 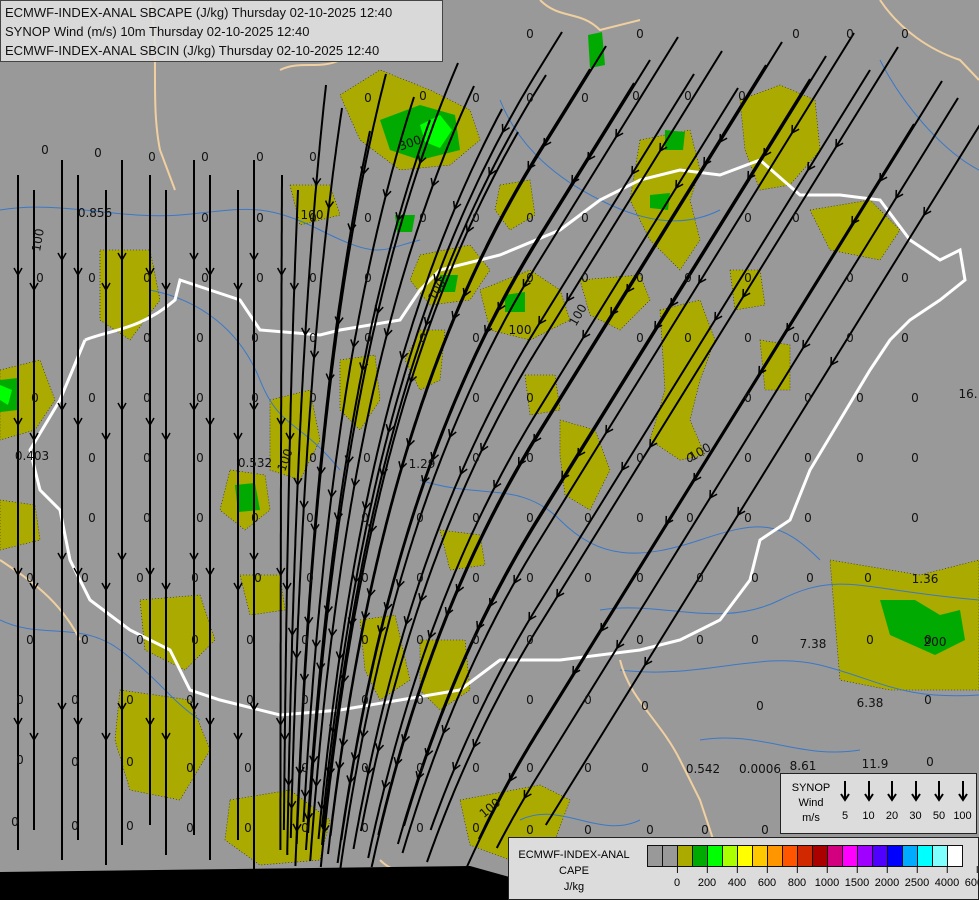 What do you see at coordinates (915, 816) in the screenshot?
I see `wind-speed-label: 30` at bounding box center [915, 816].